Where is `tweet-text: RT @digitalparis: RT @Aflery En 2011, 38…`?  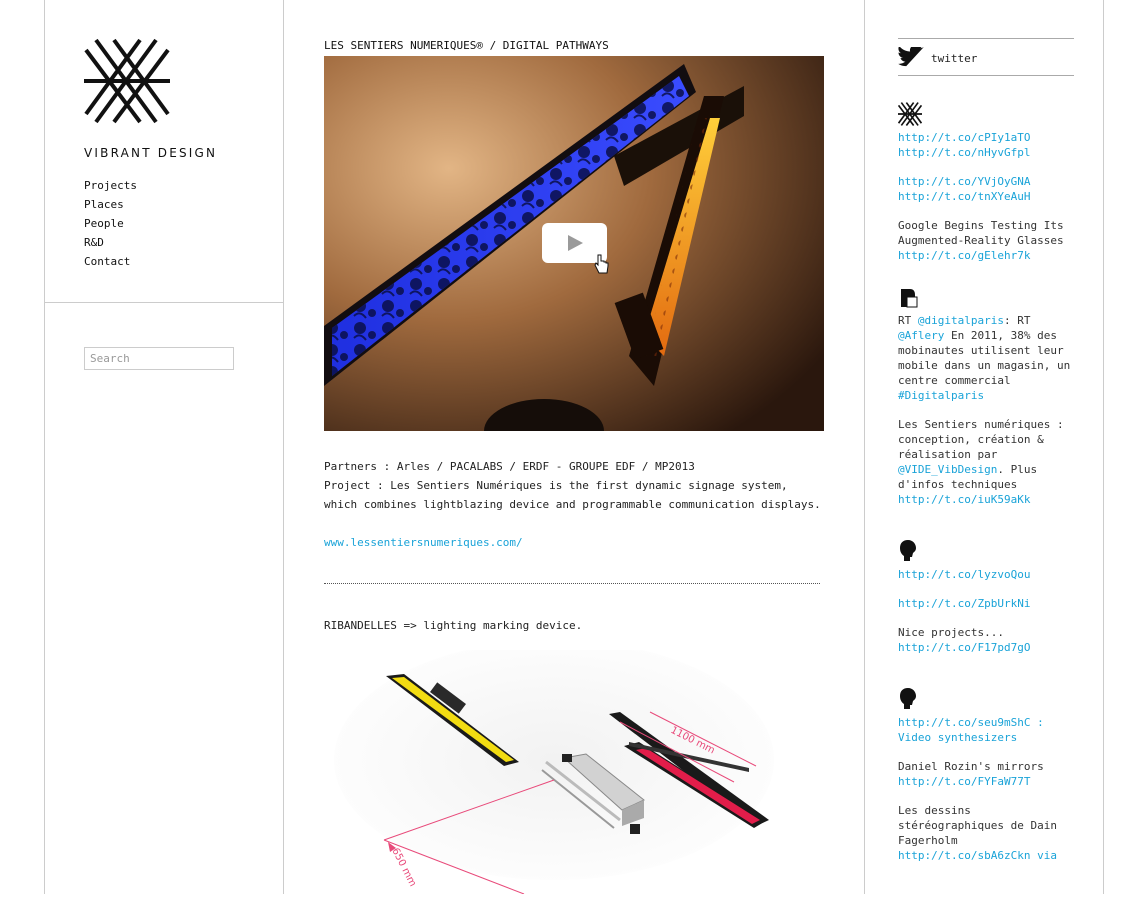
tweet-text: RT @digitalparis: RT @Aflery En 2011, 38… is located at coordinates (984, 358).